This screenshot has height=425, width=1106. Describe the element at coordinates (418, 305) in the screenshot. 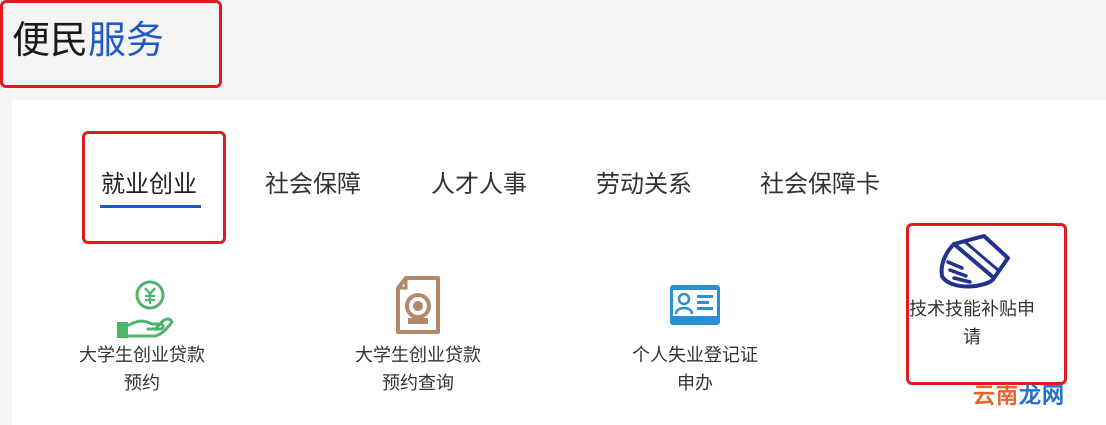

I see `document-search-icon` at that location.